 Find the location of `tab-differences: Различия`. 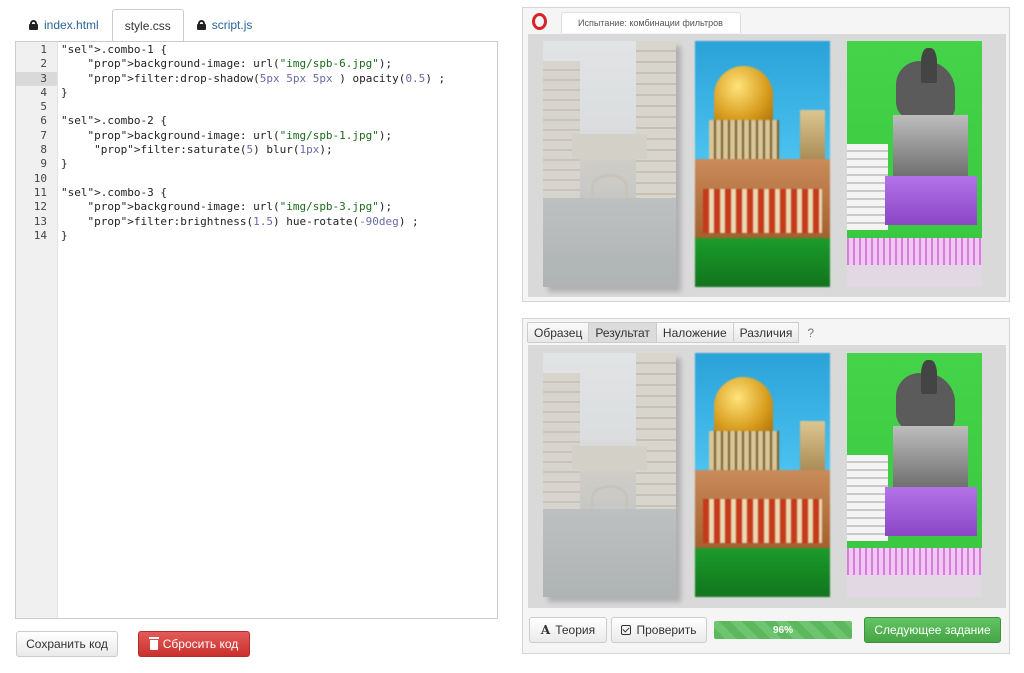

tab-differences: Различия is located at coordinates (766, 332).